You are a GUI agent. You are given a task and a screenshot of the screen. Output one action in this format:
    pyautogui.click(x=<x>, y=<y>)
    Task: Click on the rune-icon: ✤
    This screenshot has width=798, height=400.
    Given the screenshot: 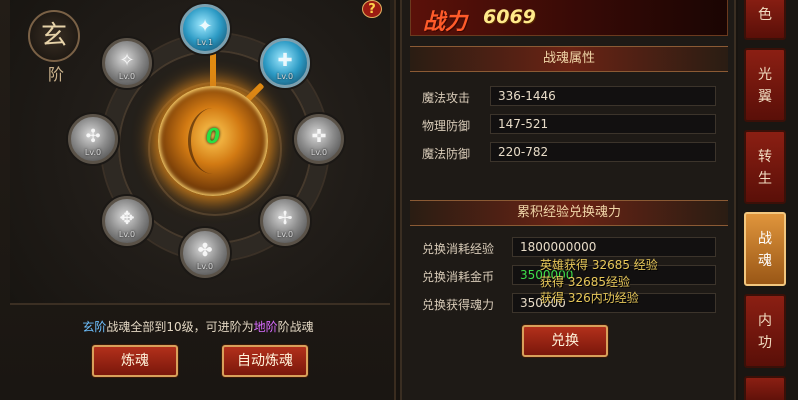 What is the action you would take?
    pyautogui.click(x=205, y=250)
    